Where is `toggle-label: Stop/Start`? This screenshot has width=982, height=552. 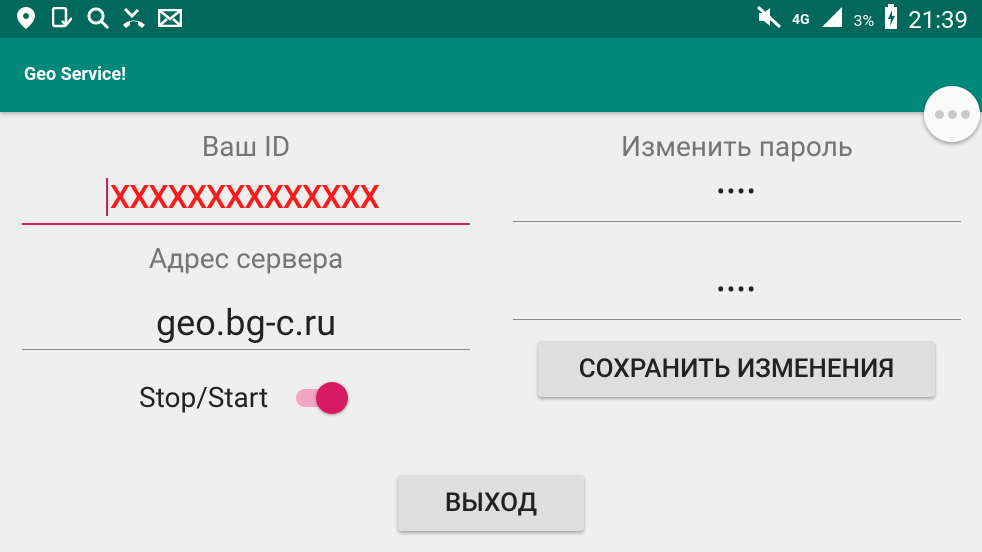 toggle-label: Stop/Start is located at coordinates (204, 397).